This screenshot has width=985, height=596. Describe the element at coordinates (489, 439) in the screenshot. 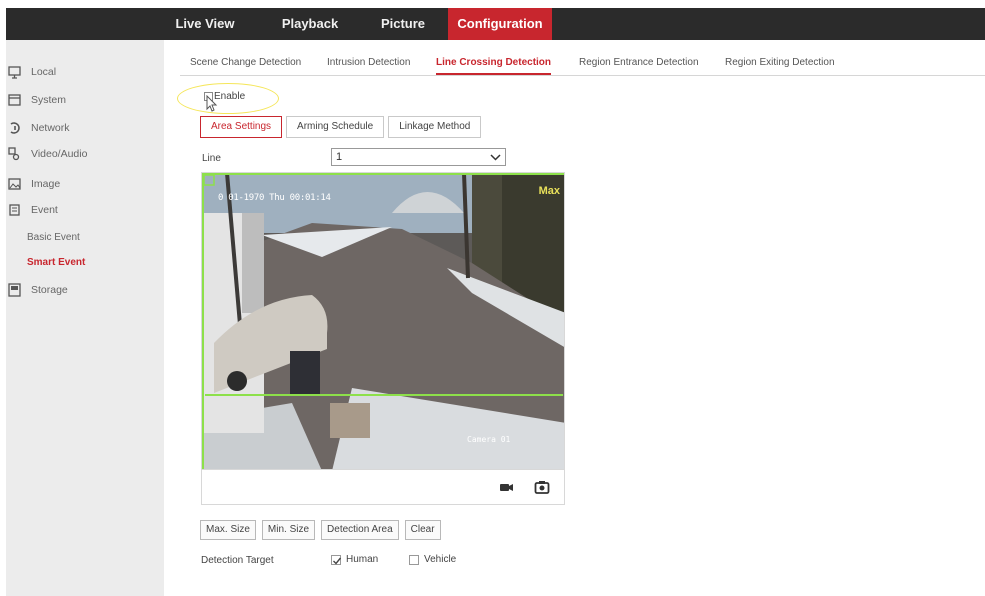

I see `osd-camera-name: Camera 01` at that location.